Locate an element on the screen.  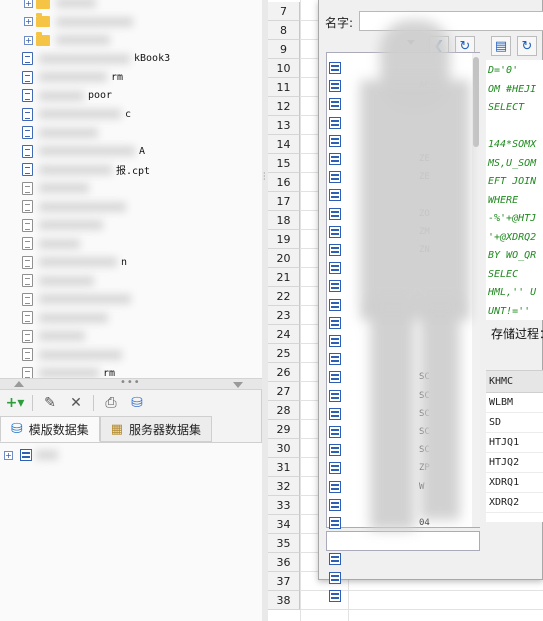
row-header: 34 is located at coordinates (284, 524).